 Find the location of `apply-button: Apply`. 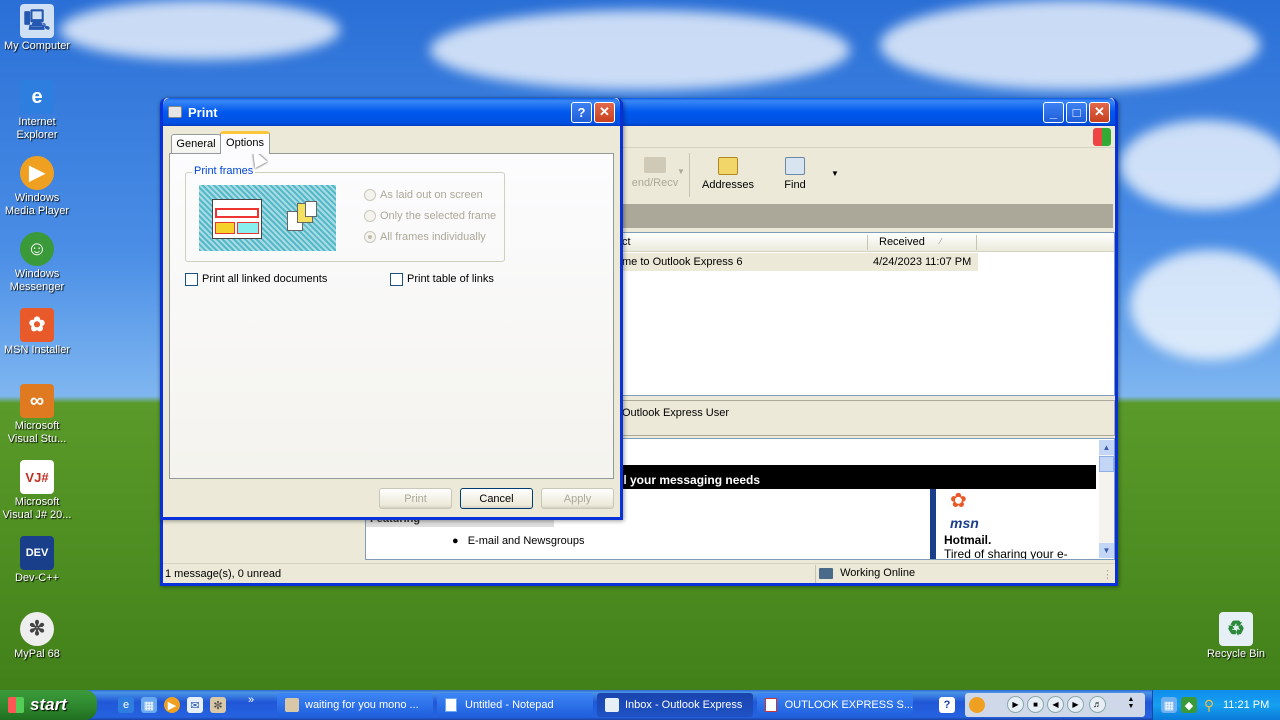

apply-button: Apply is located at coordinates (577, 498).